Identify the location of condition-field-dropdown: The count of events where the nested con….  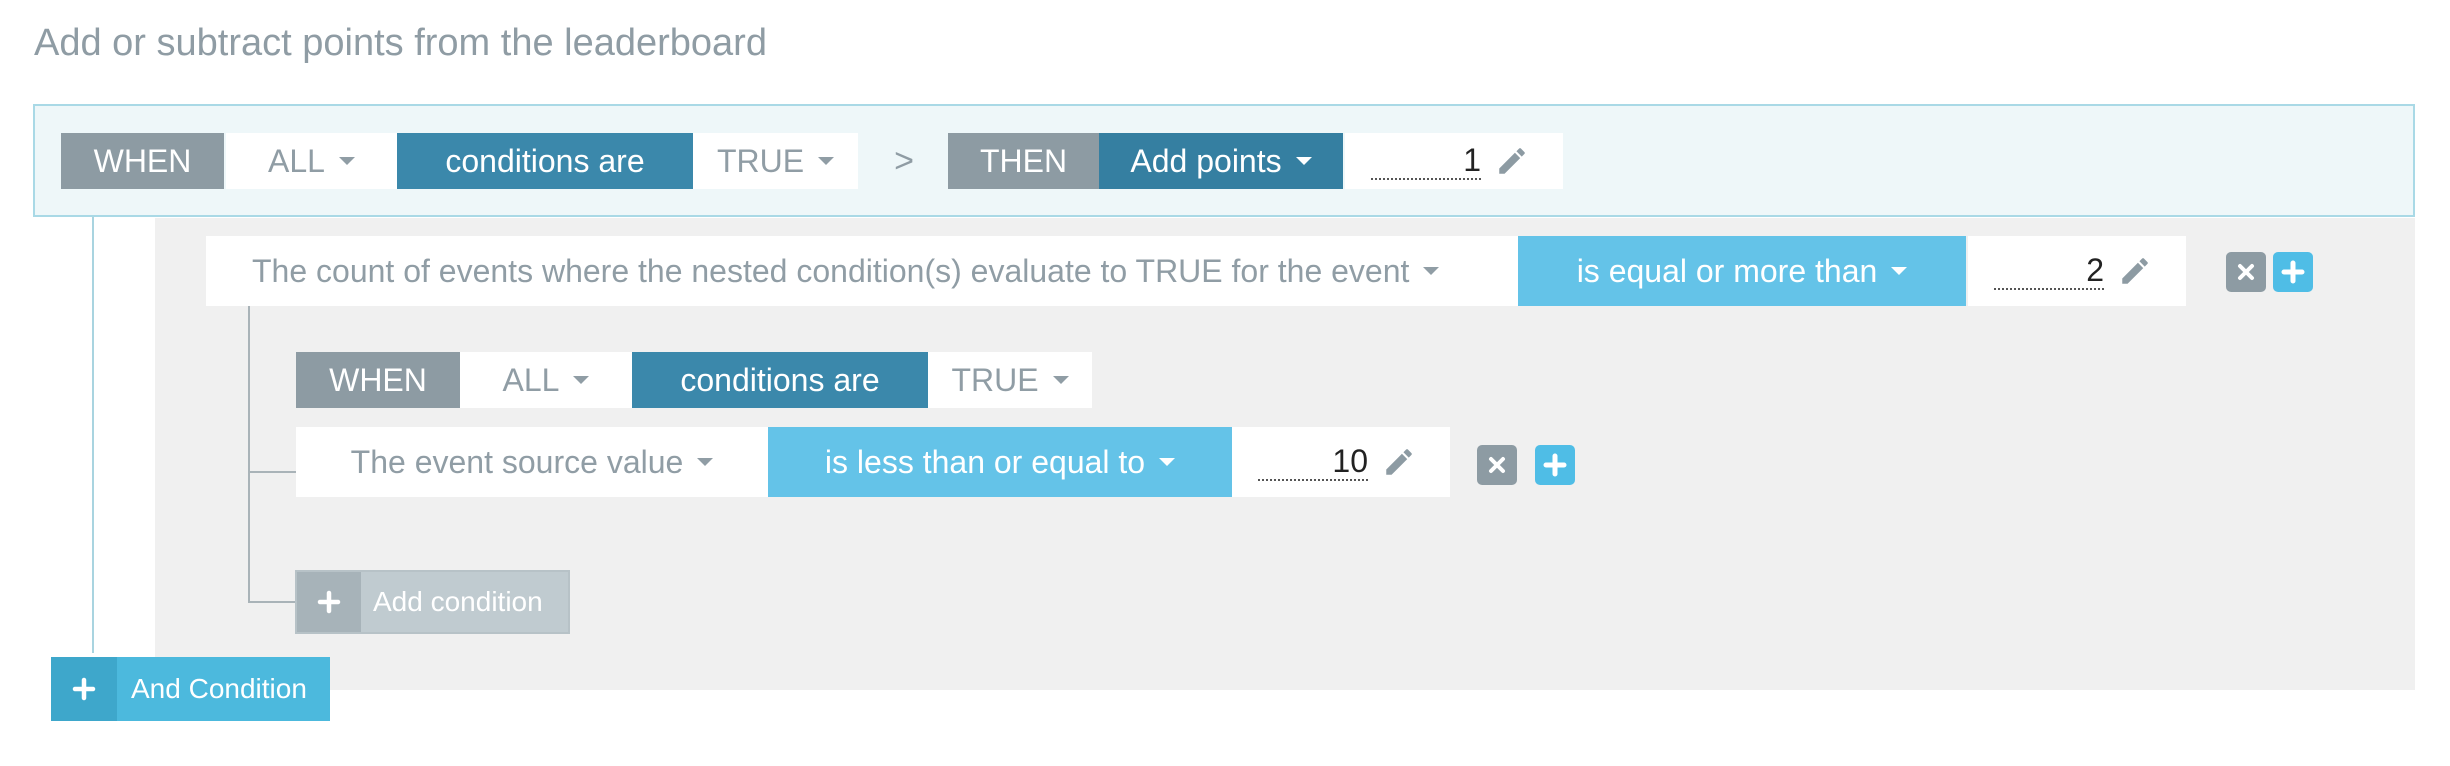
(862, 271).